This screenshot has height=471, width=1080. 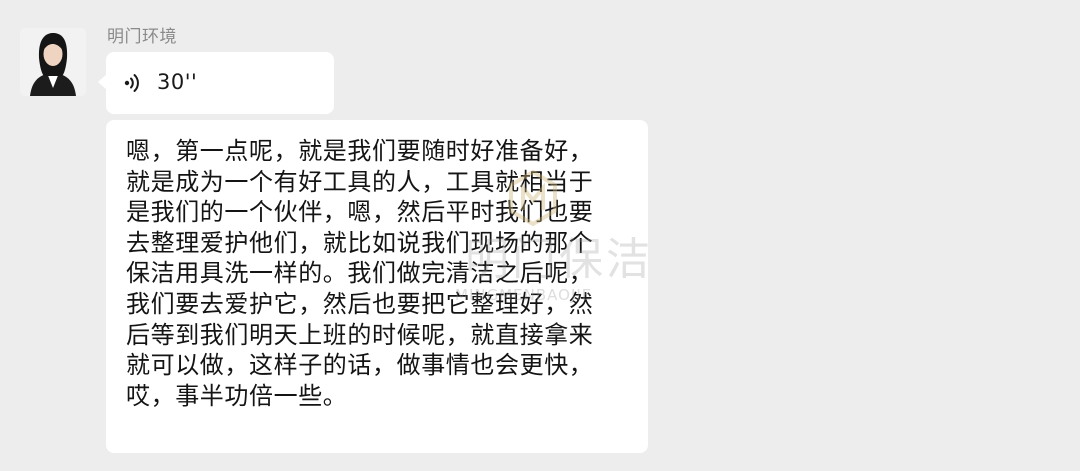 I want to click on sender-name: 明门环境, so click(x=142, y=37).